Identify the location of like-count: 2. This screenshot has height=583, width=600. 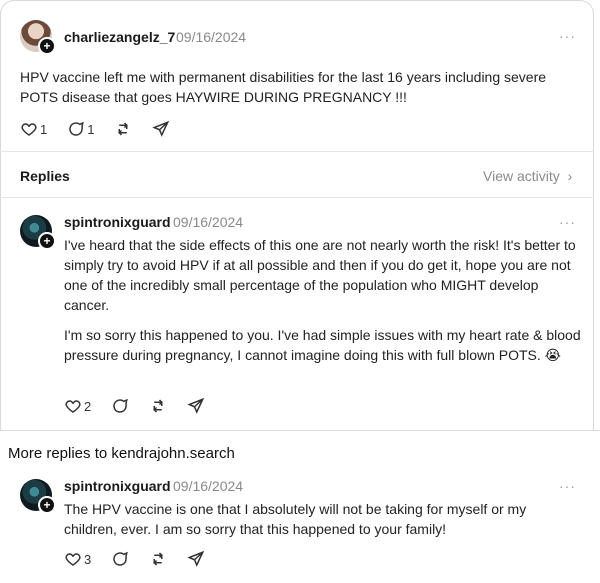
(88, 406).